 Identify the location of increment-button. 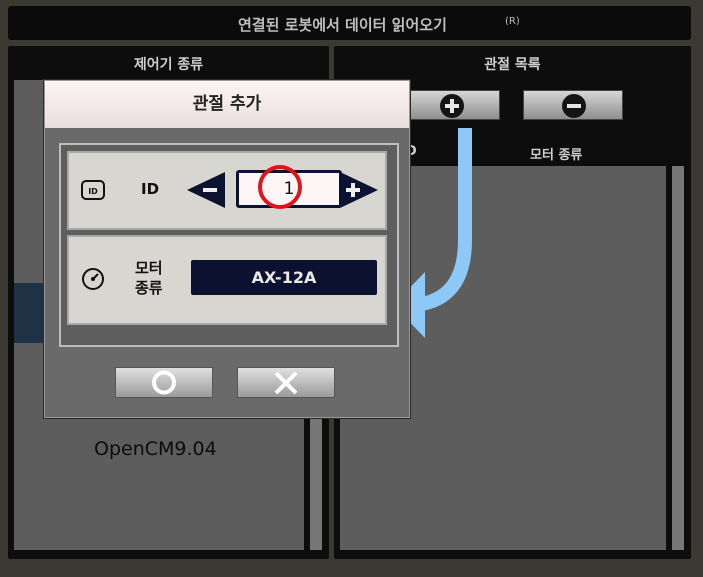
(360, 190).